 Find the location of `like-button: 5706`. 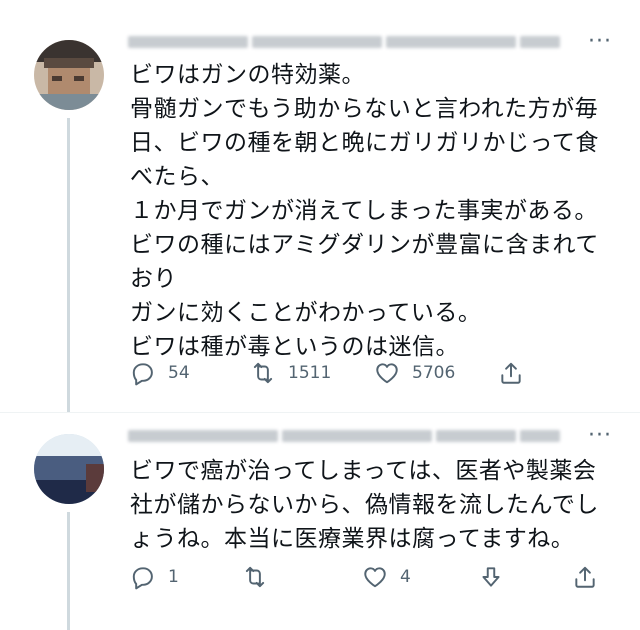

like-button: 5706 is located at coordinates (414, 373).